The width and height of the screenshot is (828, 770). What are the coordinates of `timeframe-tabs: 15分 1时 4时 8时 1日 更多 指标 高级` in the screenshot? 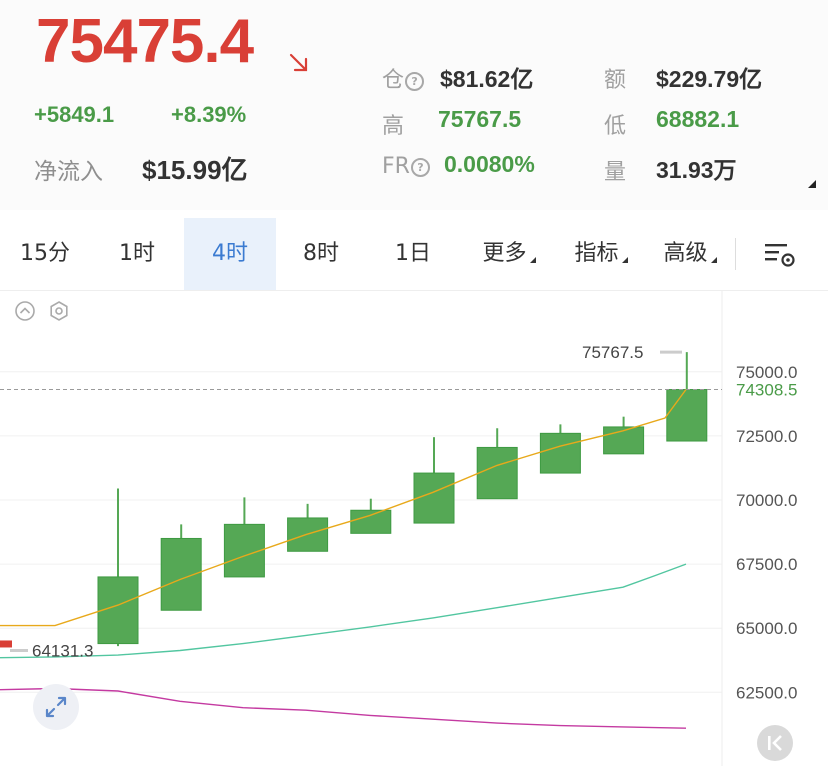 It's located at (414, 254).